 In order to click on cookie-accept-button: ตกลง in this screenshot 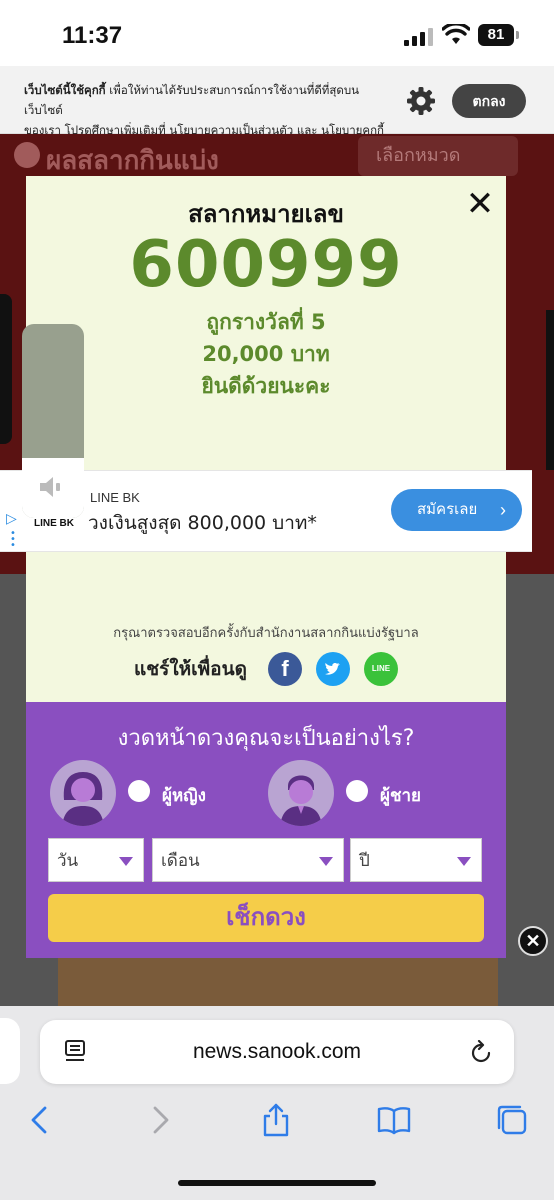, I will do `click(489, 101)`.